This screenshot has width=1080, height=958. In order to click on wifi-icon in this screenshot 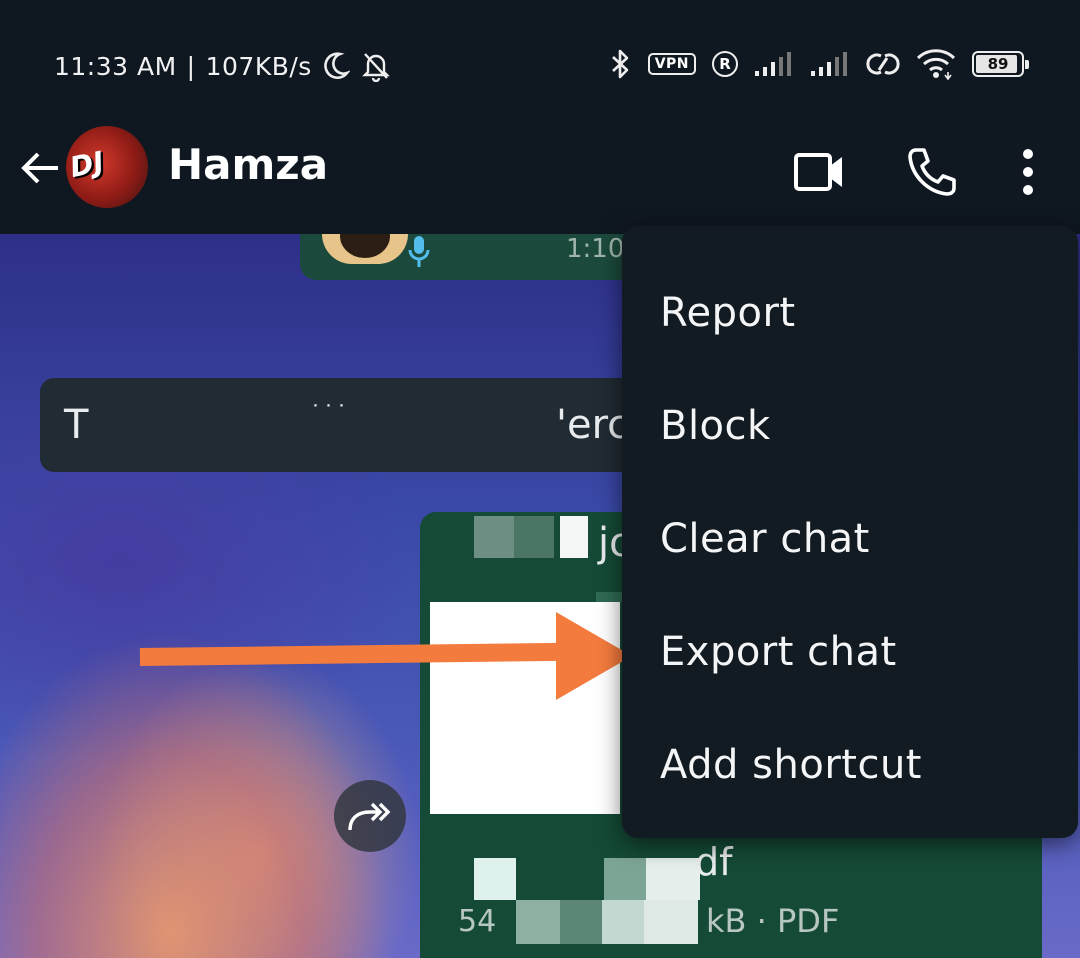, I will do `click(936, 64)`.